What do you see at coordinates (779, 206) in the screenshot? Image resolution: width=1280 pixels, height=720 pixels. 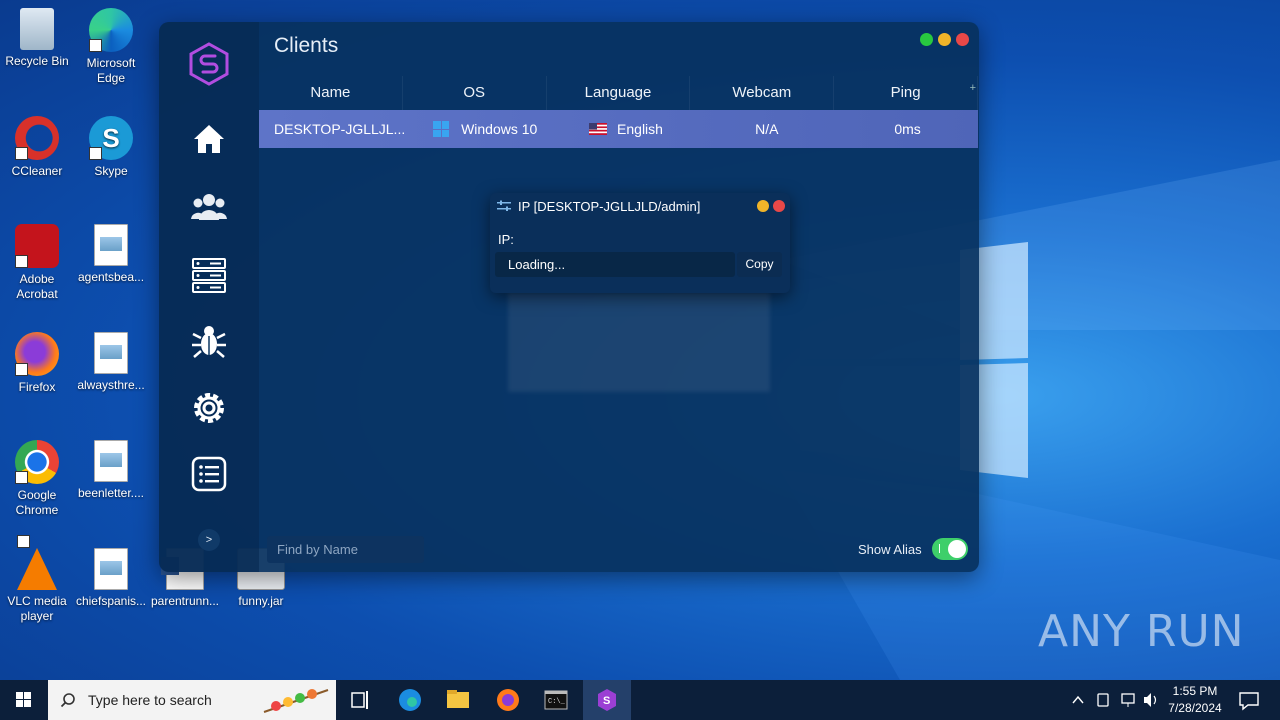 I see `dialog-close-button` at bounding box center [779, 206].